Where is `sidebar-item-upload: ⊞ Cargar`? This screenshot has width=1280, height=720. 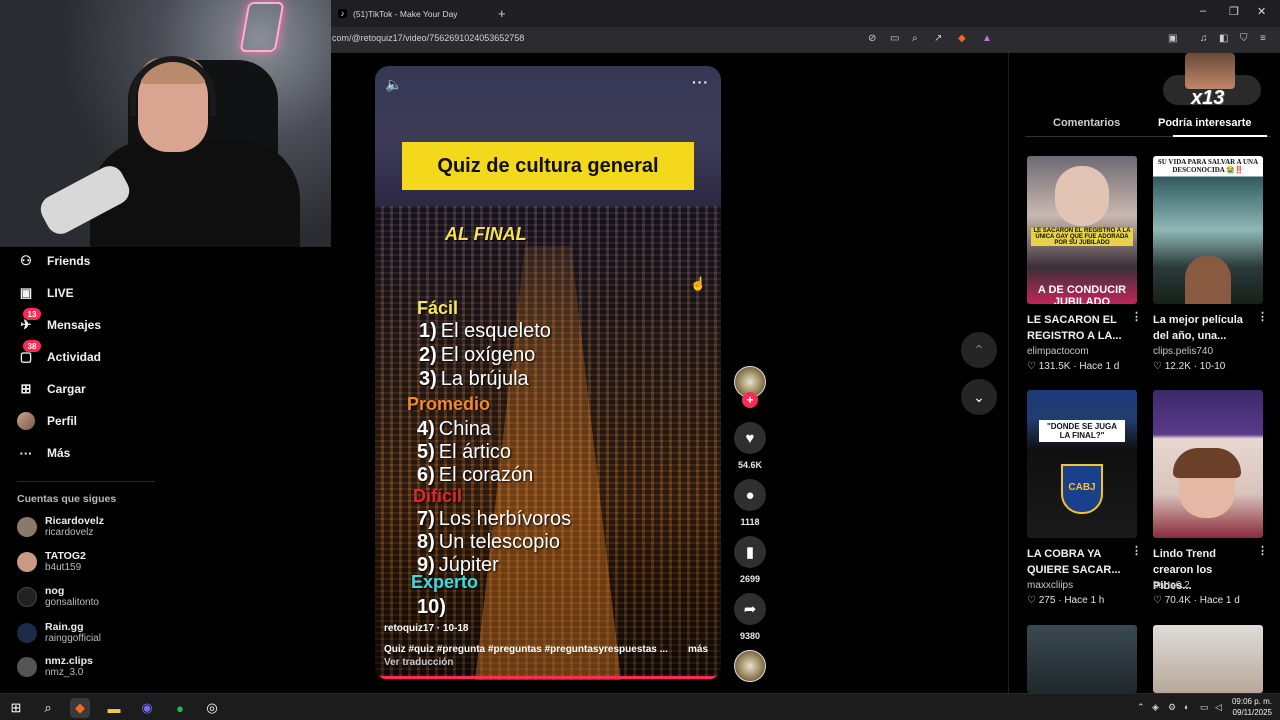
sidebar-item-upload: ⊞ Cargar is located at coordinates (51, 389).